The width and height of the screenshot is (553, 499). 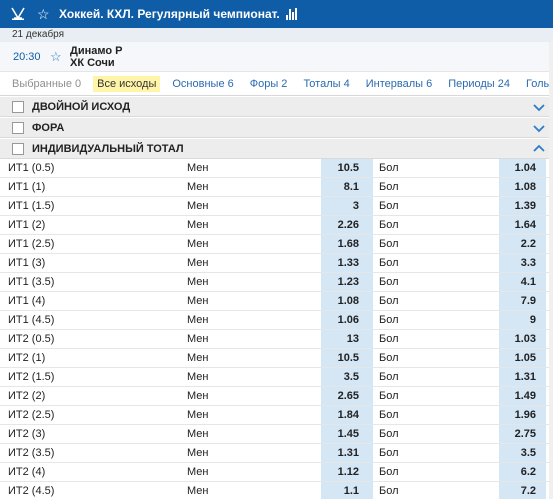 I want to click on group-individual-total: ИНДИВИДУАЛЬНЫЙ ТОТАЛ, so click(x=276, y=149).